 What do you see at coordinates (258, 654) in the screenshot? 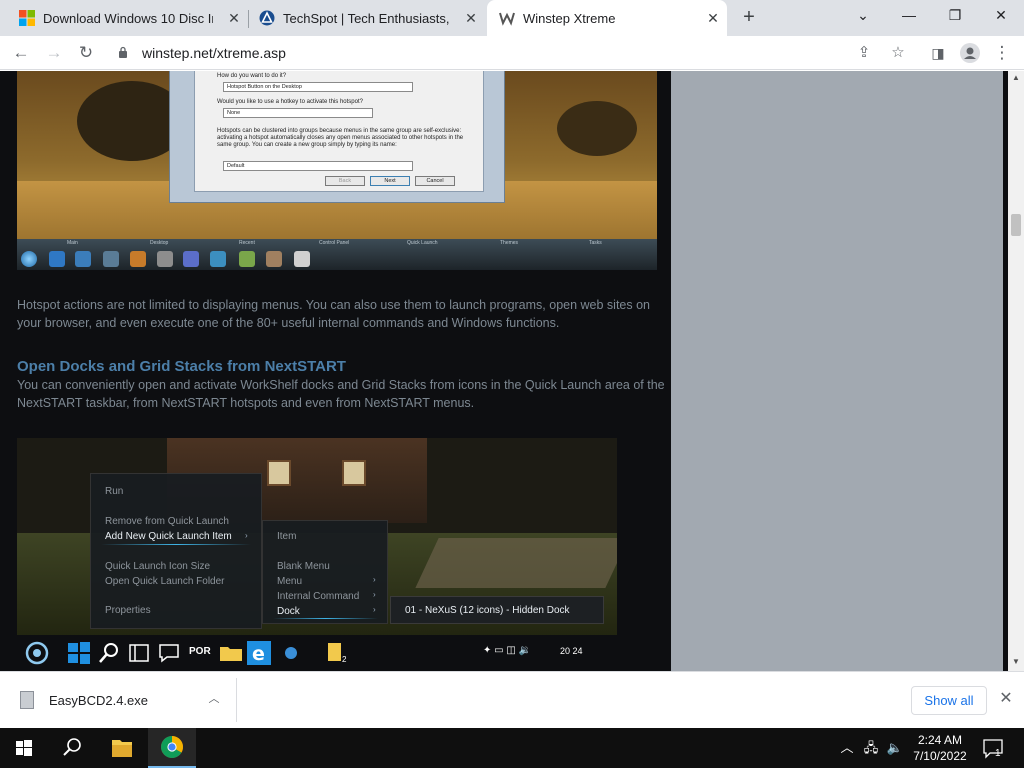
I see `svg-text: e` at bounding box center [258, 654].